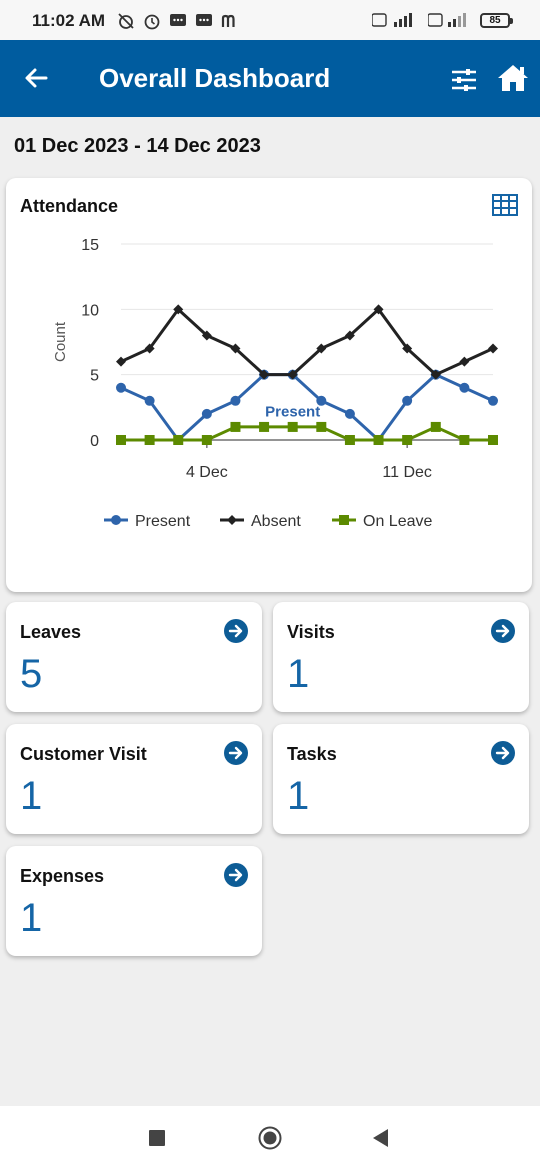 This screenshot has width=540, height=1170. What do you see at coordinates (90, 245) in the screenshot?
I see `y-tick-label: 15` at bounding box center [90, 245].